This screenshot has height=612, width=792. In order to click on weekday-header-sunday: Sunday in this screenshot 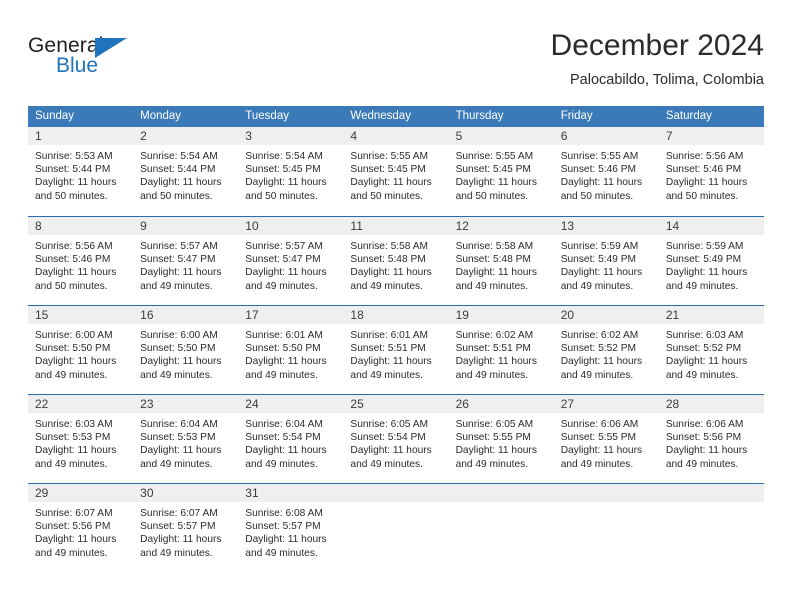, I will do `click(55, 116)`.